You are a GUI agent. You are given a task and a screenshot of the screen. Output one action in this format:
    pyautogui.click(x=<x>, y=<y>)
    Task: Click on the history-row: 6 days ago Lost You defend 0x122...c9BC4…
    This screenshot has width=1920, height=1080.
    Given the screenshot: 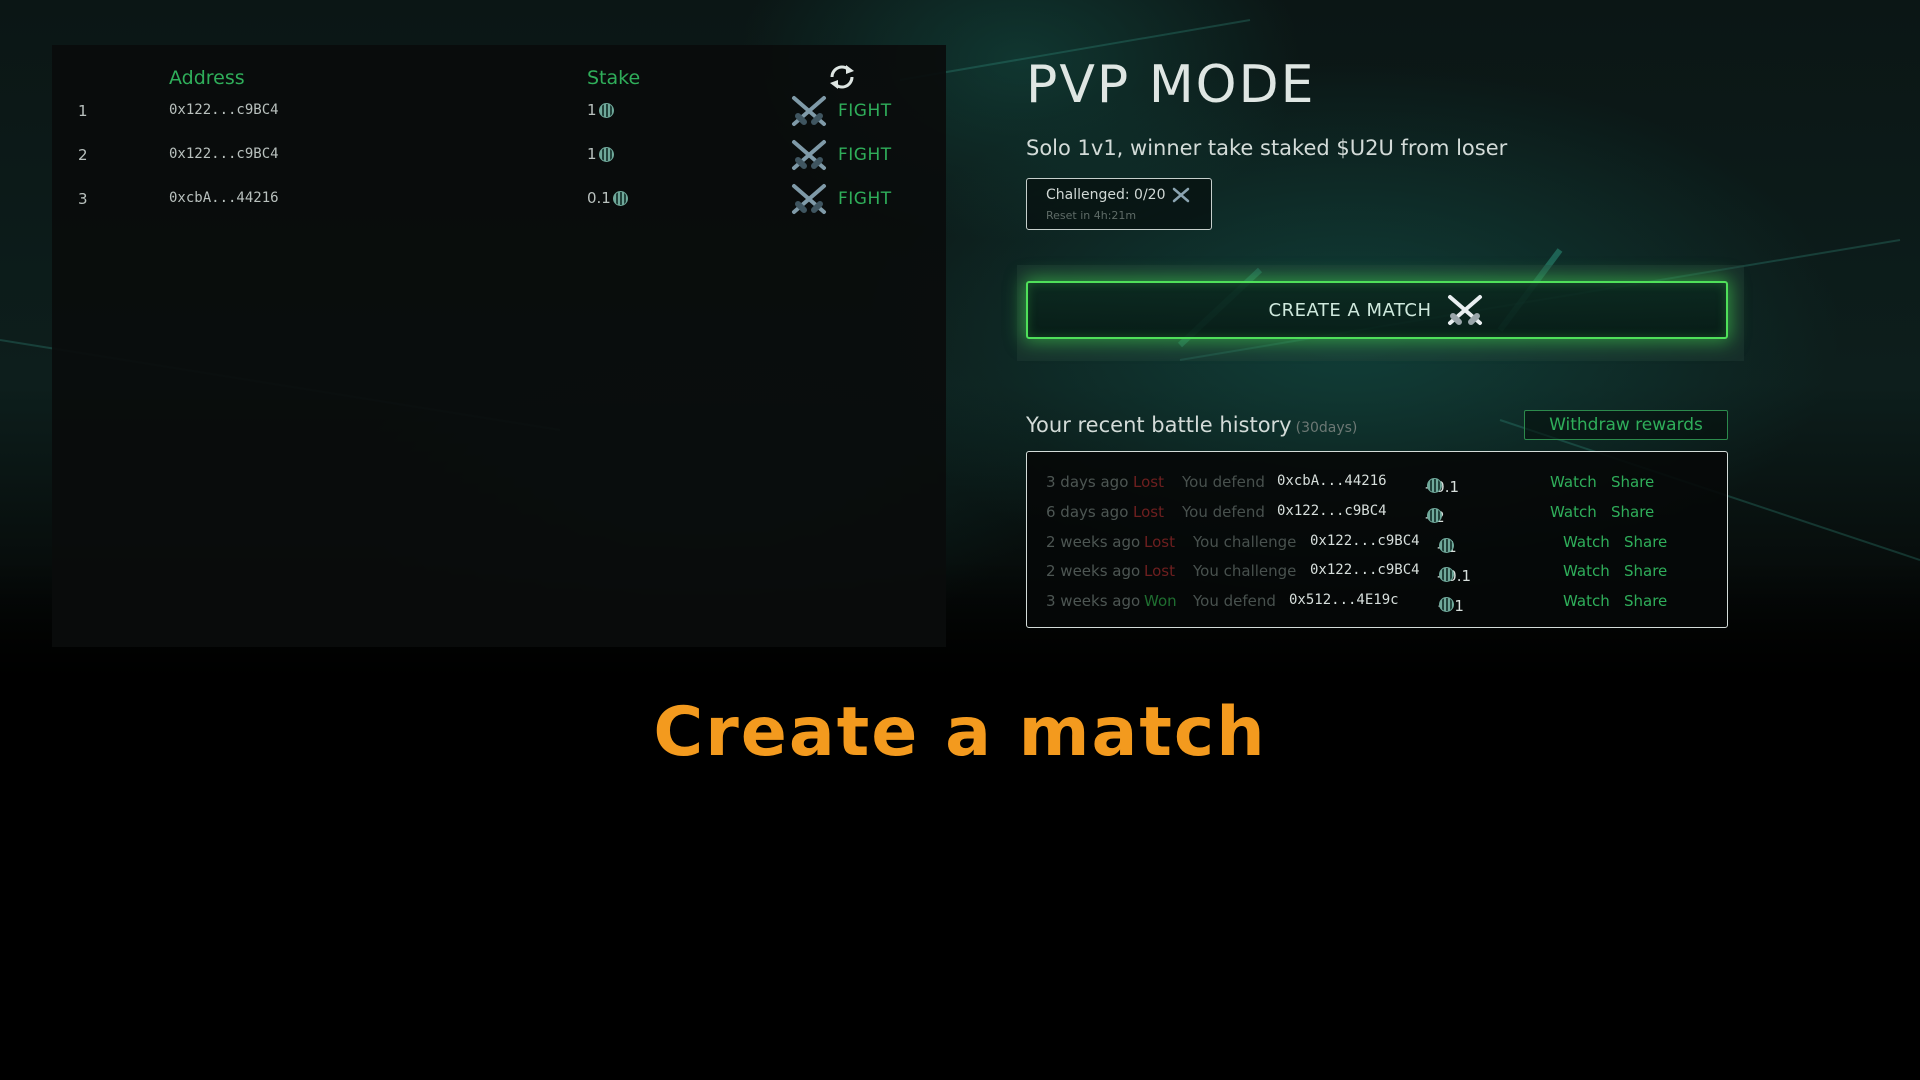 What is the action you would take?
    pyautogui.click(x=1377, y=512)
    